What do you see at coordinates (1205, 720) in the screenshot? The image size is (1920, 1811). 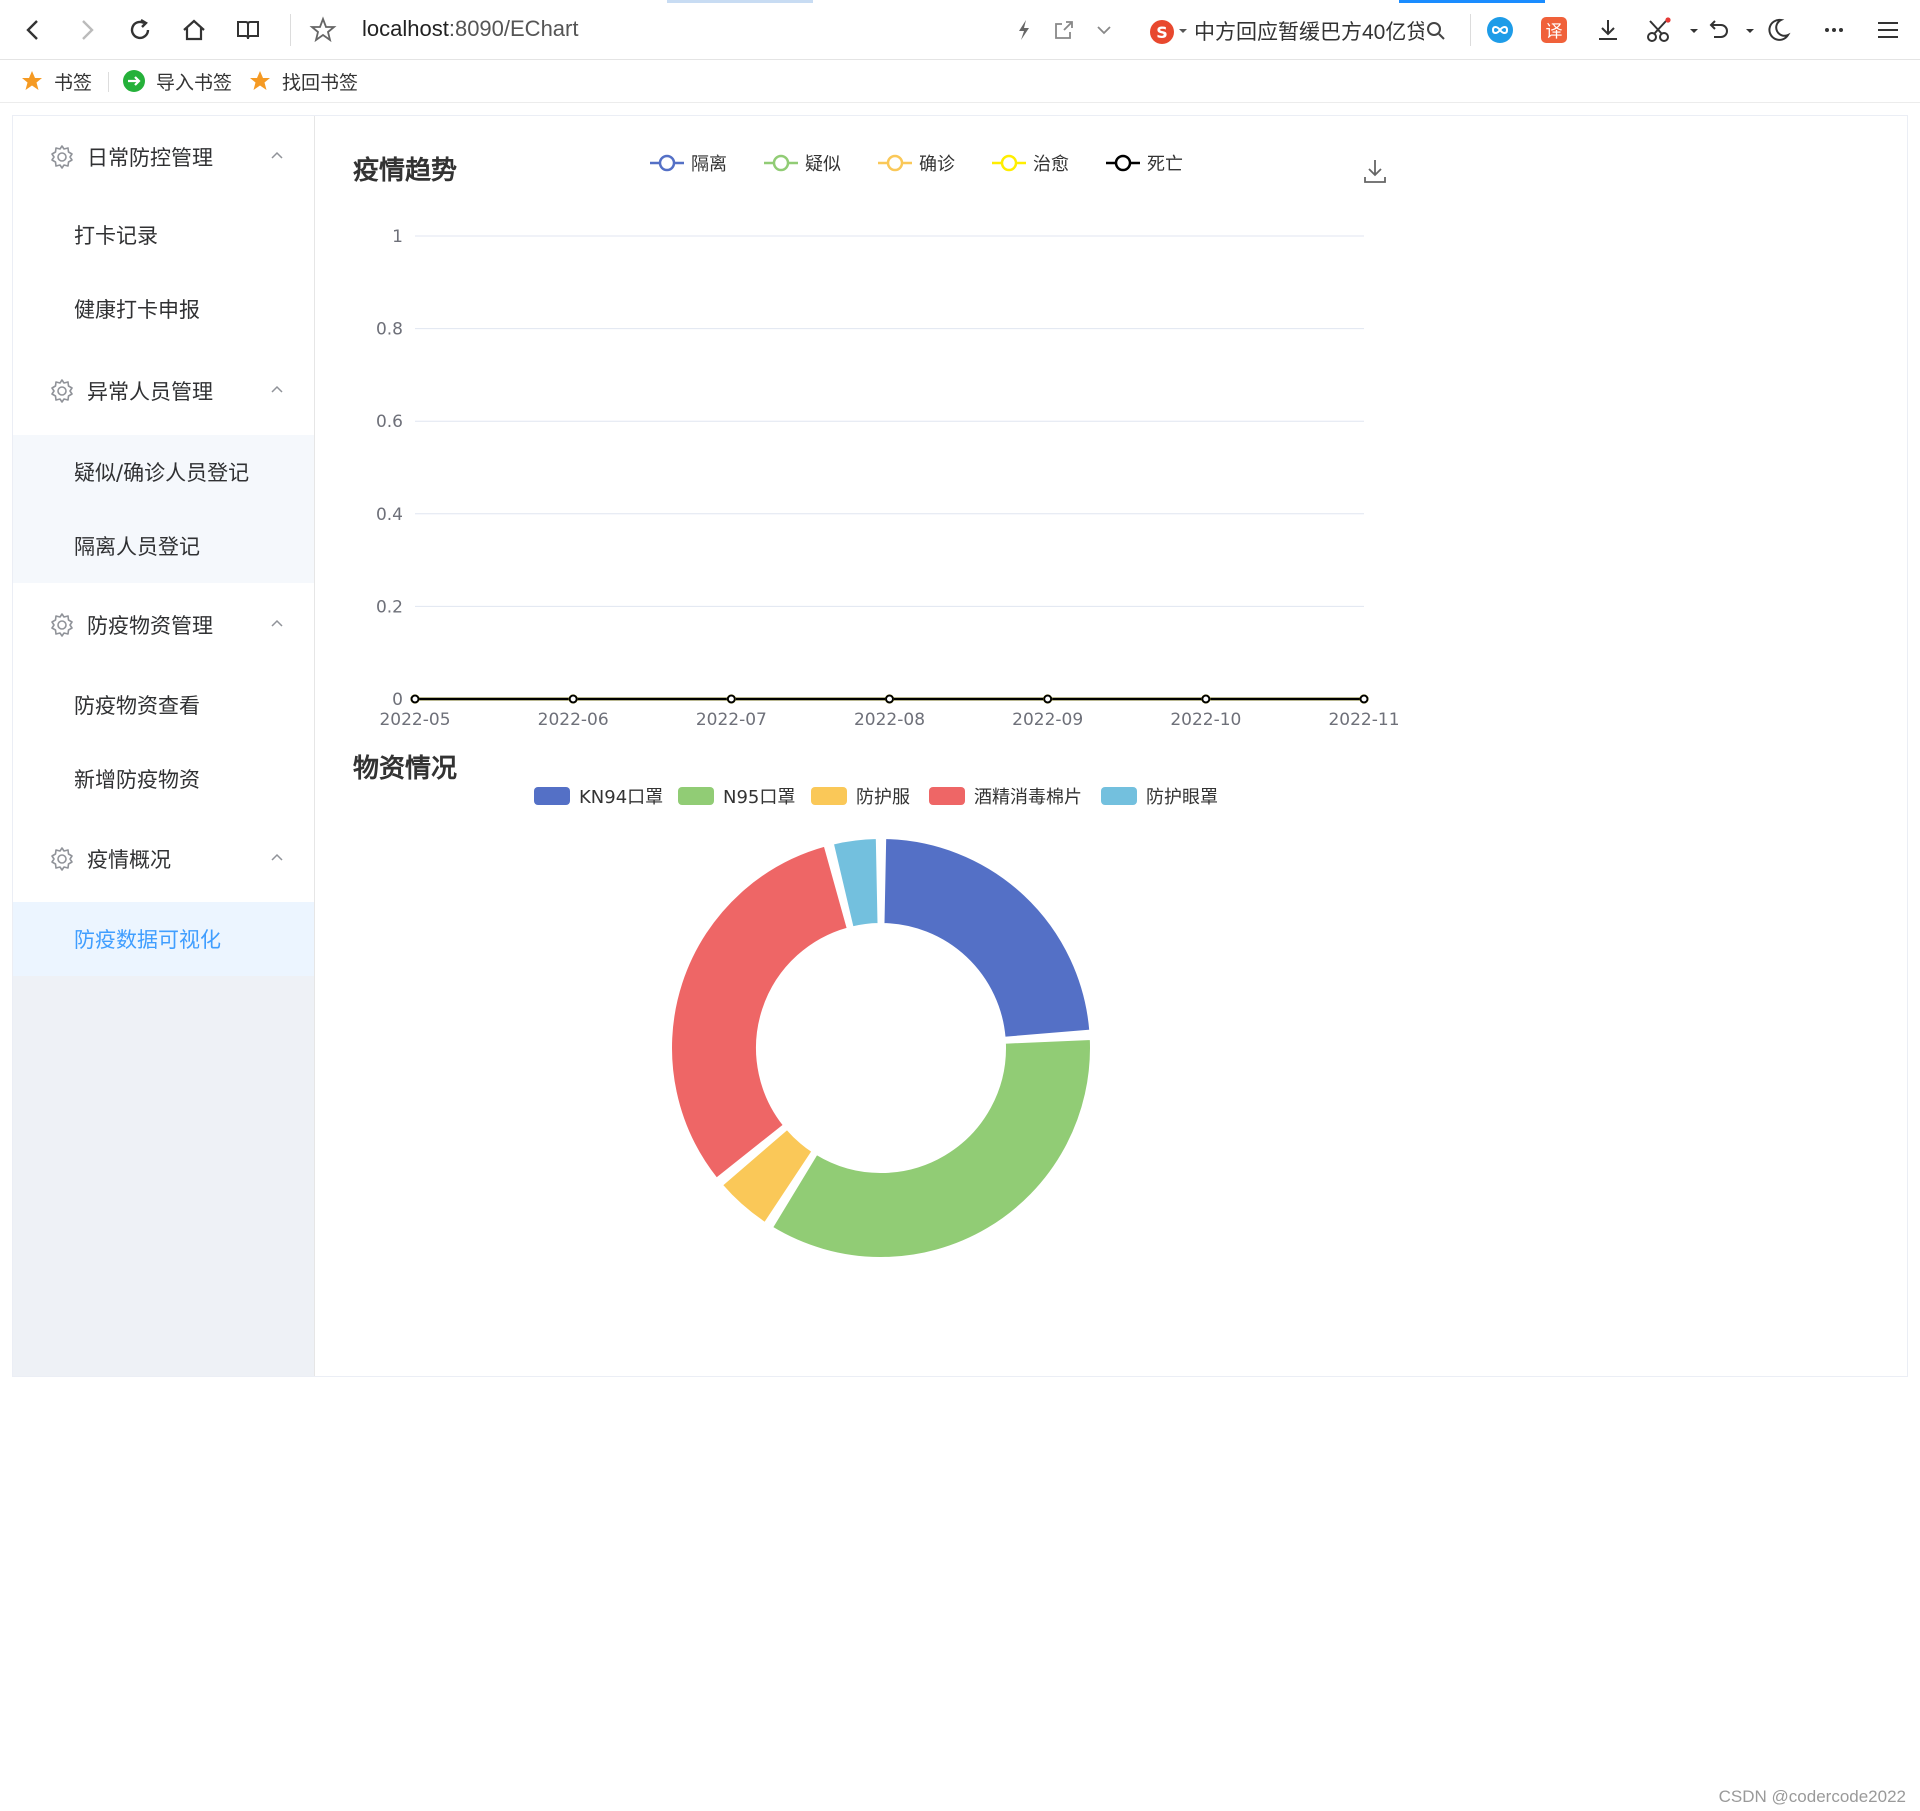 I see `x-tick-label: 2022-10` at bounding box center [1205, 720].